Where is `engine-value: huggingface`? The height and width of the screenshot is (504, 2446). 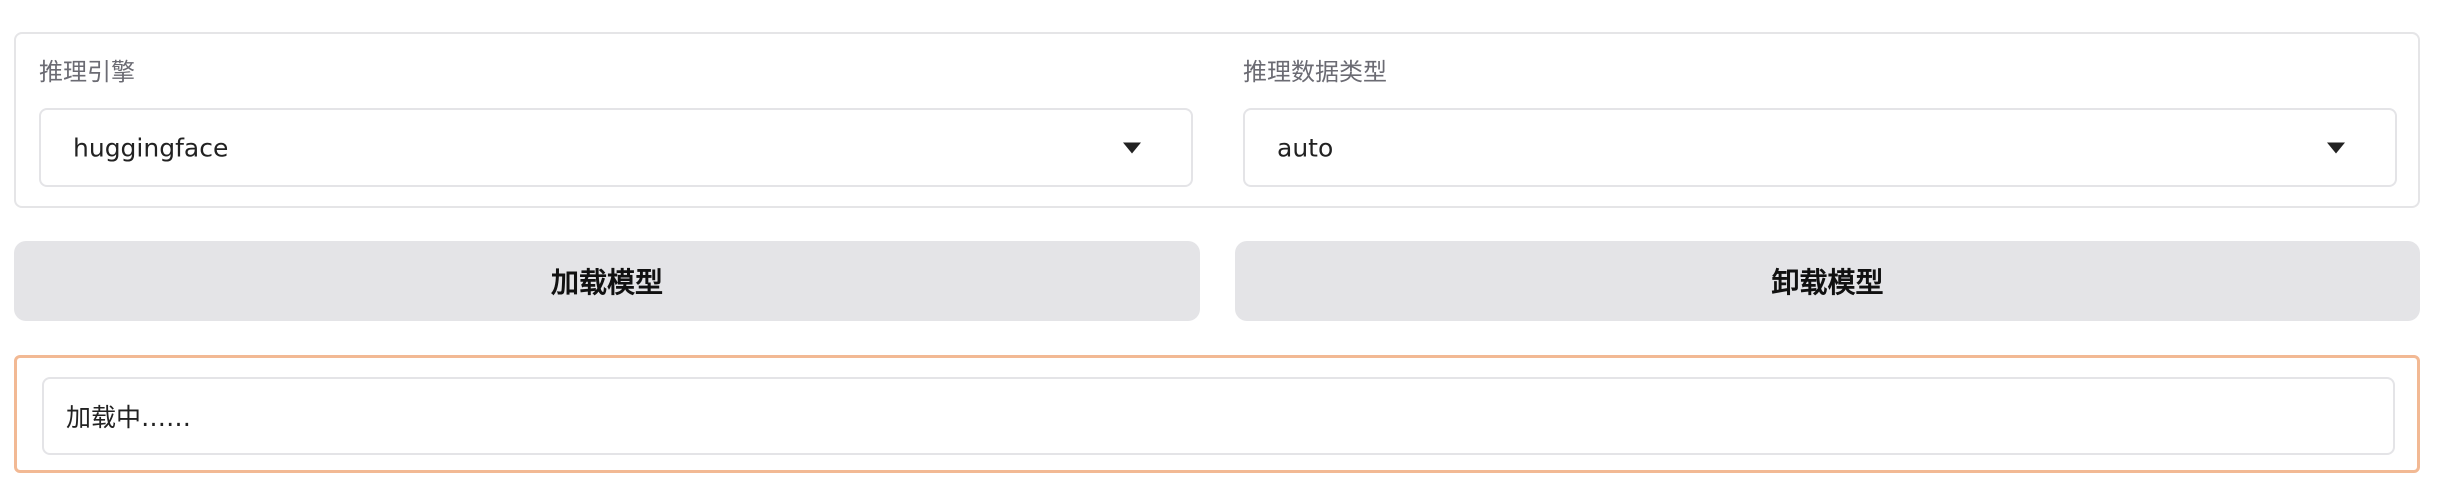 engine-value: huggingface is located at coordinates (151, 147).